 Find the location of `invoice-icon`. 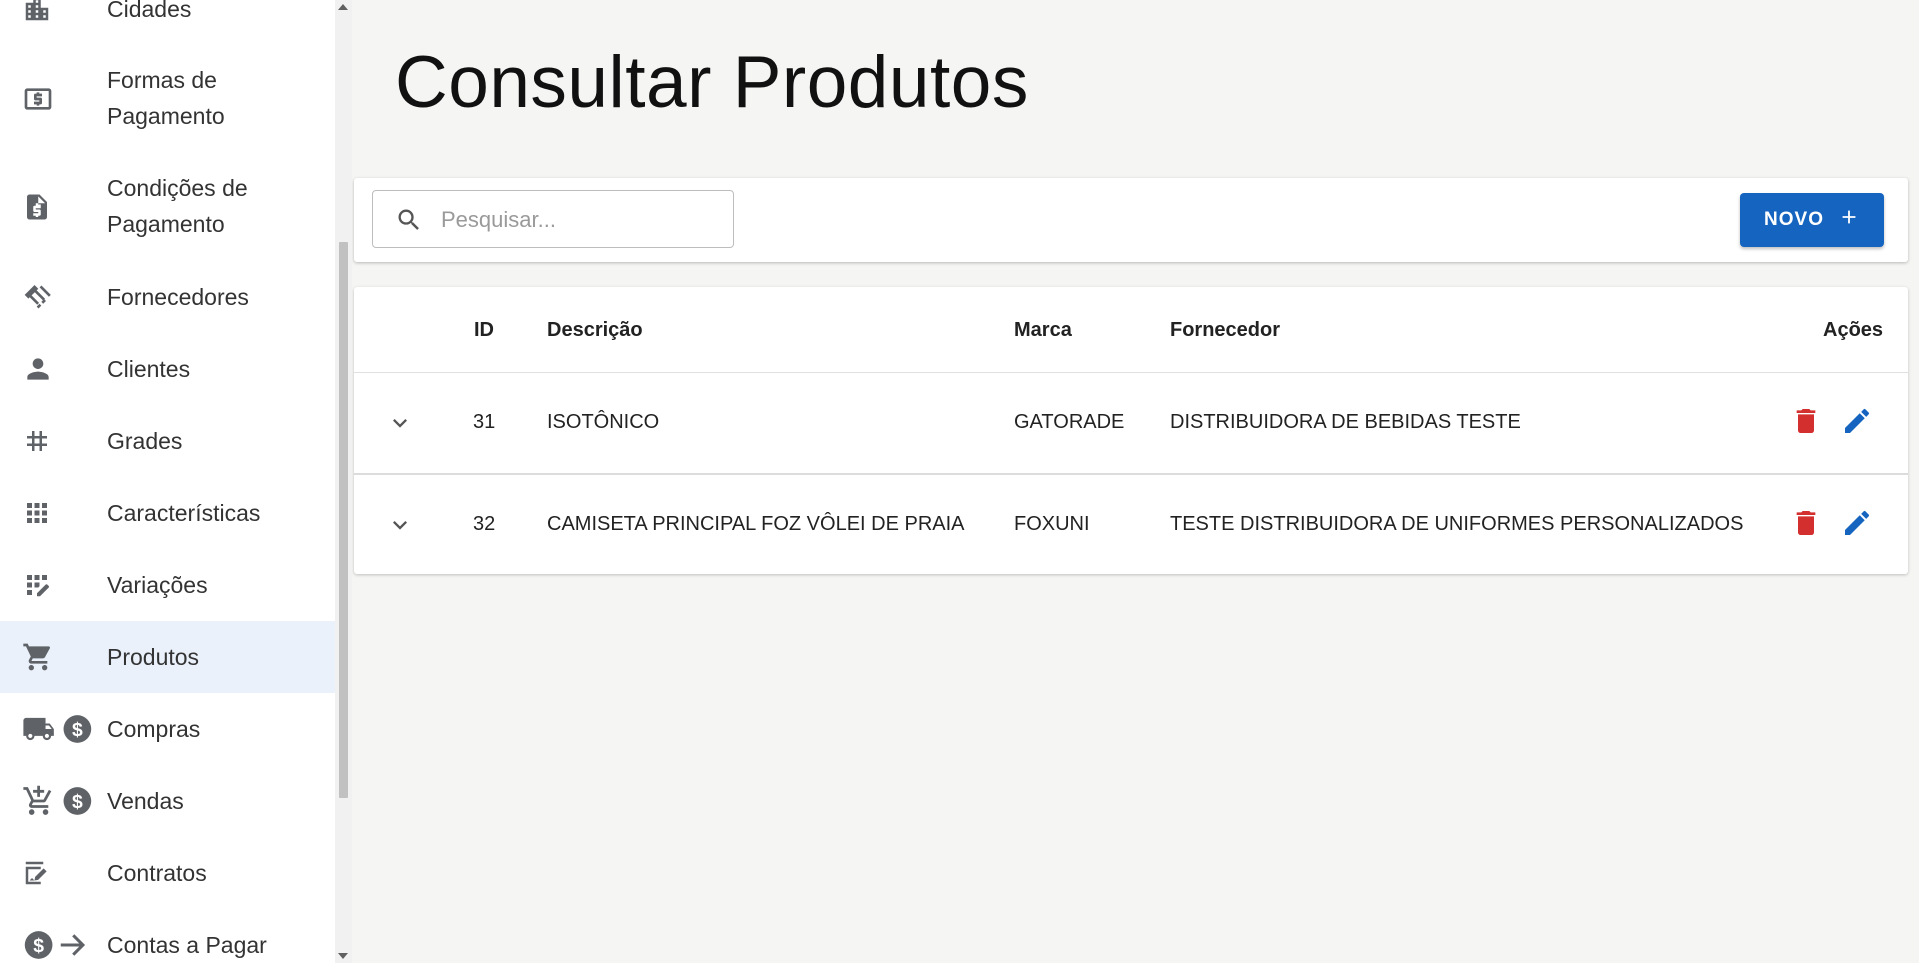

invoice-icon is located at coordinates (60, 207).